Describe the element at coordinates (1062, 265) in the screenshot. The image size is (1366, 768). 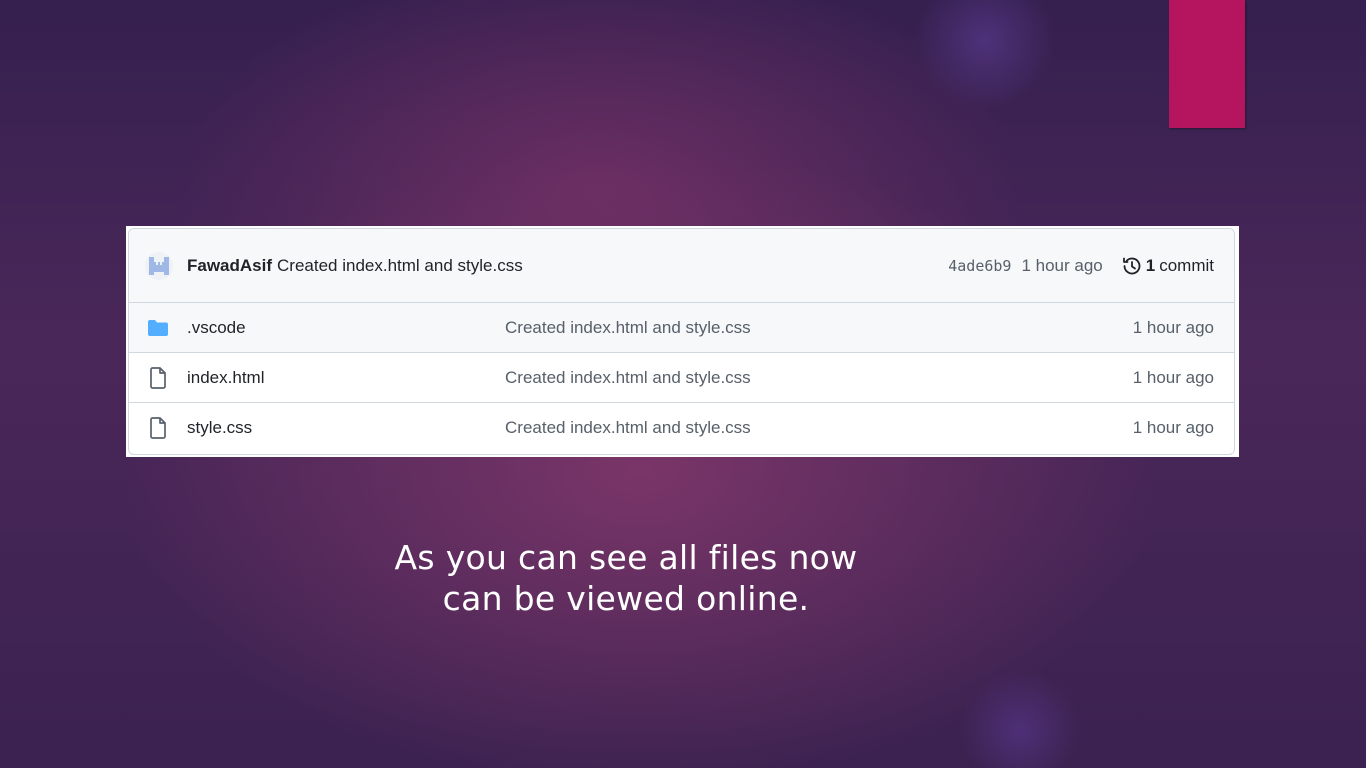
I see `commit-time: 1 hour ago` at that location.